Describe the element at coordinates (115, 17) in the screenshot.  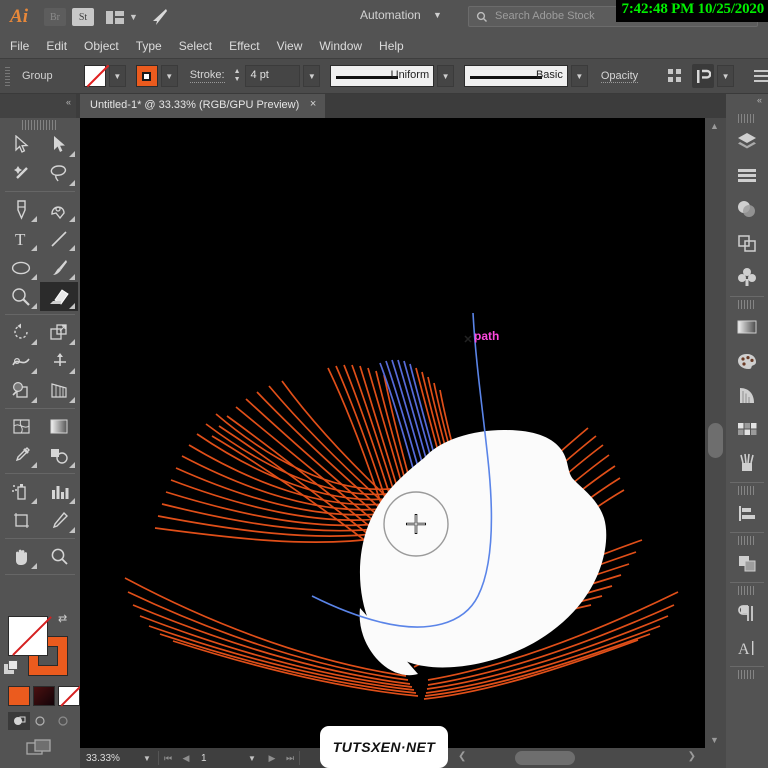
I see `arrange-documents-icon` at that location.